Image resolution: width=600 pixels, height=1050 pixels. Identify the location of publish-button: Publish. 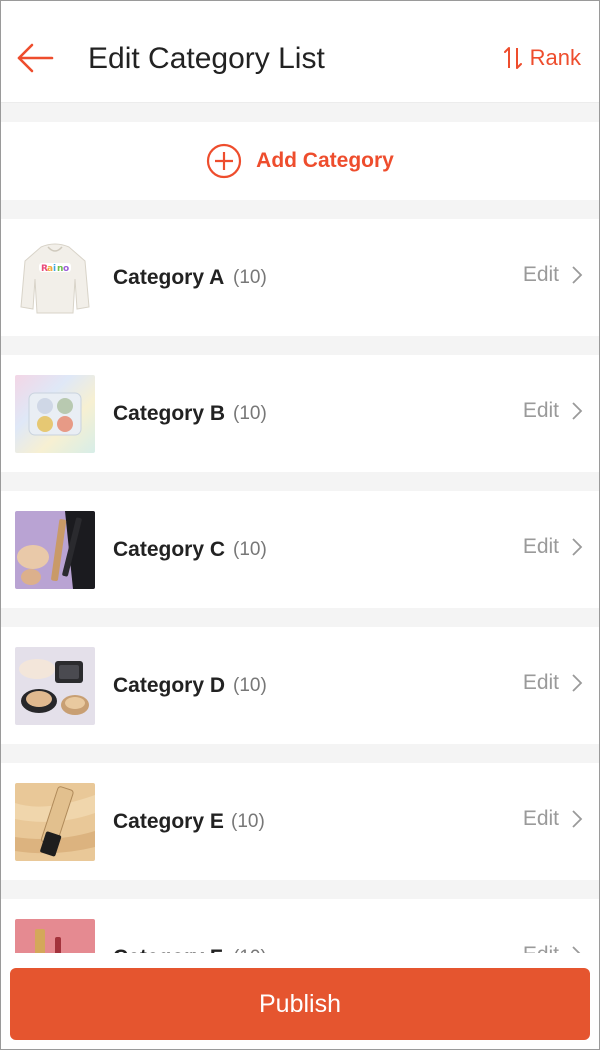
(300, 1004).